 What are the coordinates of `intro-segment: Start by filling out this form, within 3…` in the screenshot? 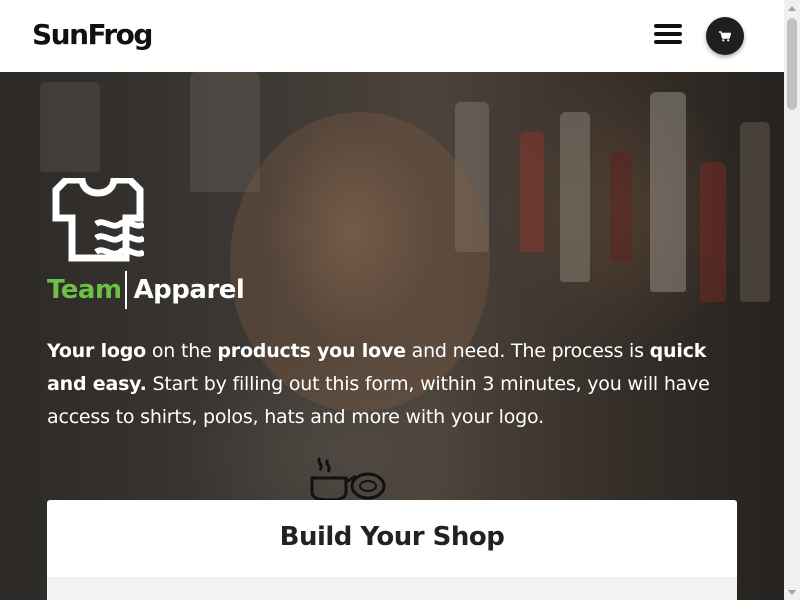 It's located at (378, 400).